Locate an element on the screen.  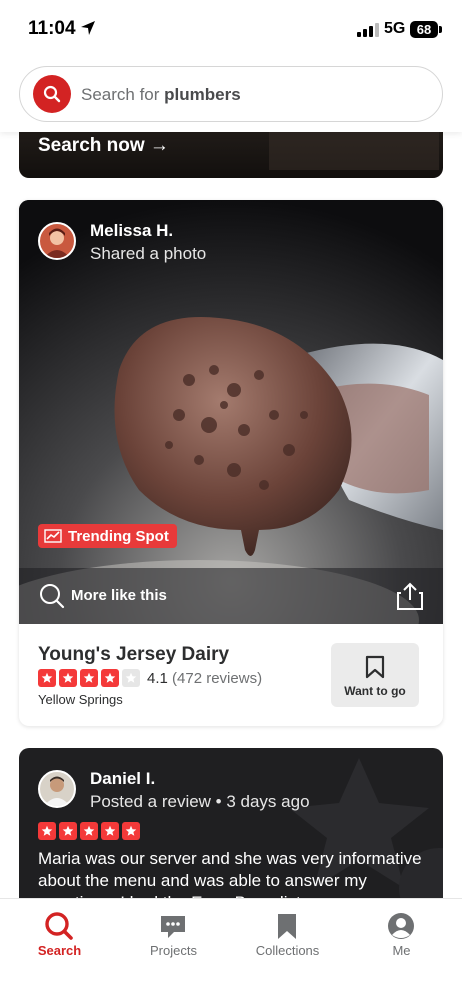
business-name: Young's Jersey Dairy is located at coordinates (133, 655).